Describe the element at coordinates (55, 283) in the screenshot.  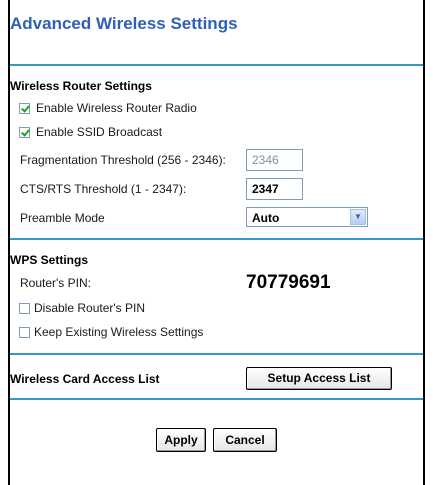
I see `router-pin-label: Router's PIN:` at that location.